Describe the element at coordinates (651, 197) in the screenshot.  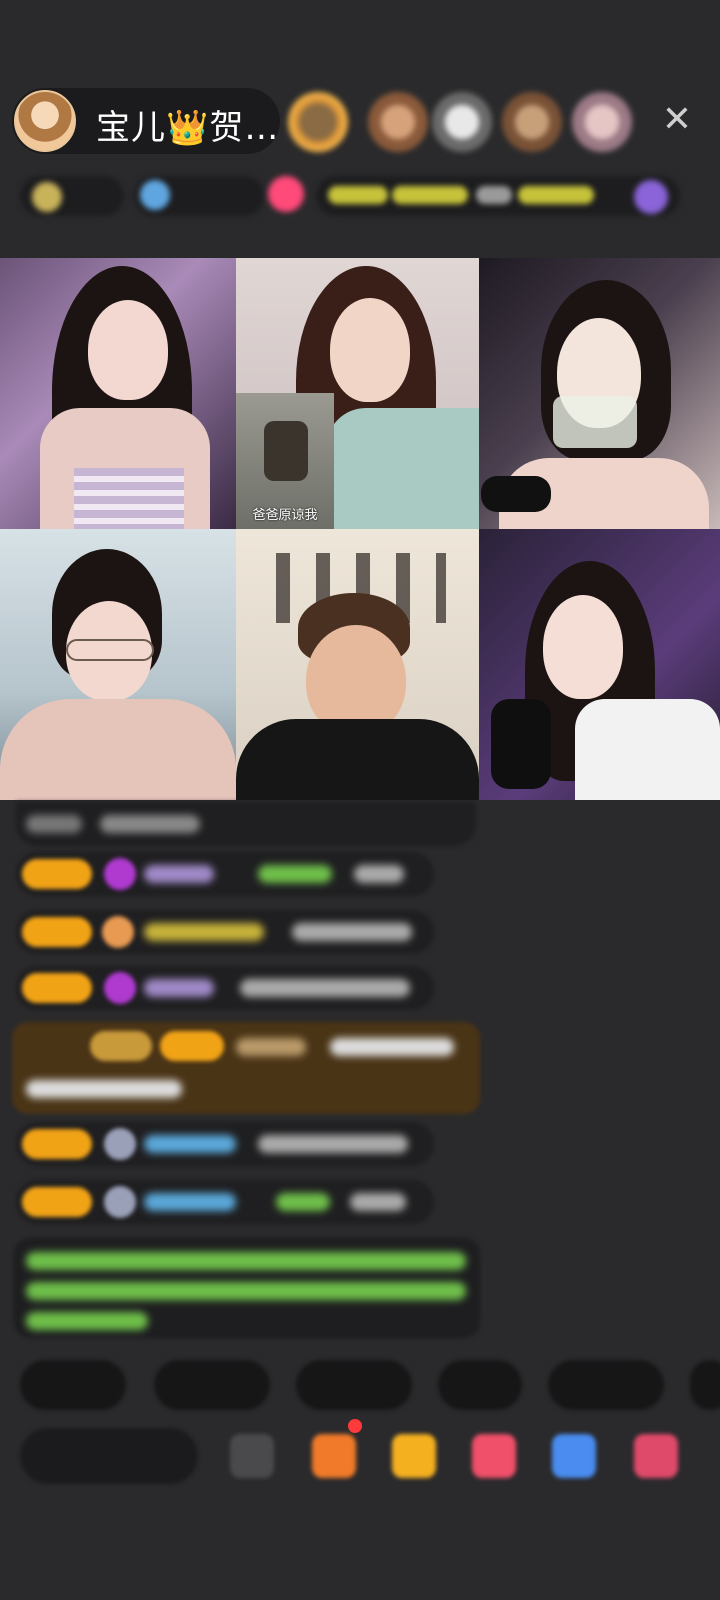
I see `activity-icon` at that location.